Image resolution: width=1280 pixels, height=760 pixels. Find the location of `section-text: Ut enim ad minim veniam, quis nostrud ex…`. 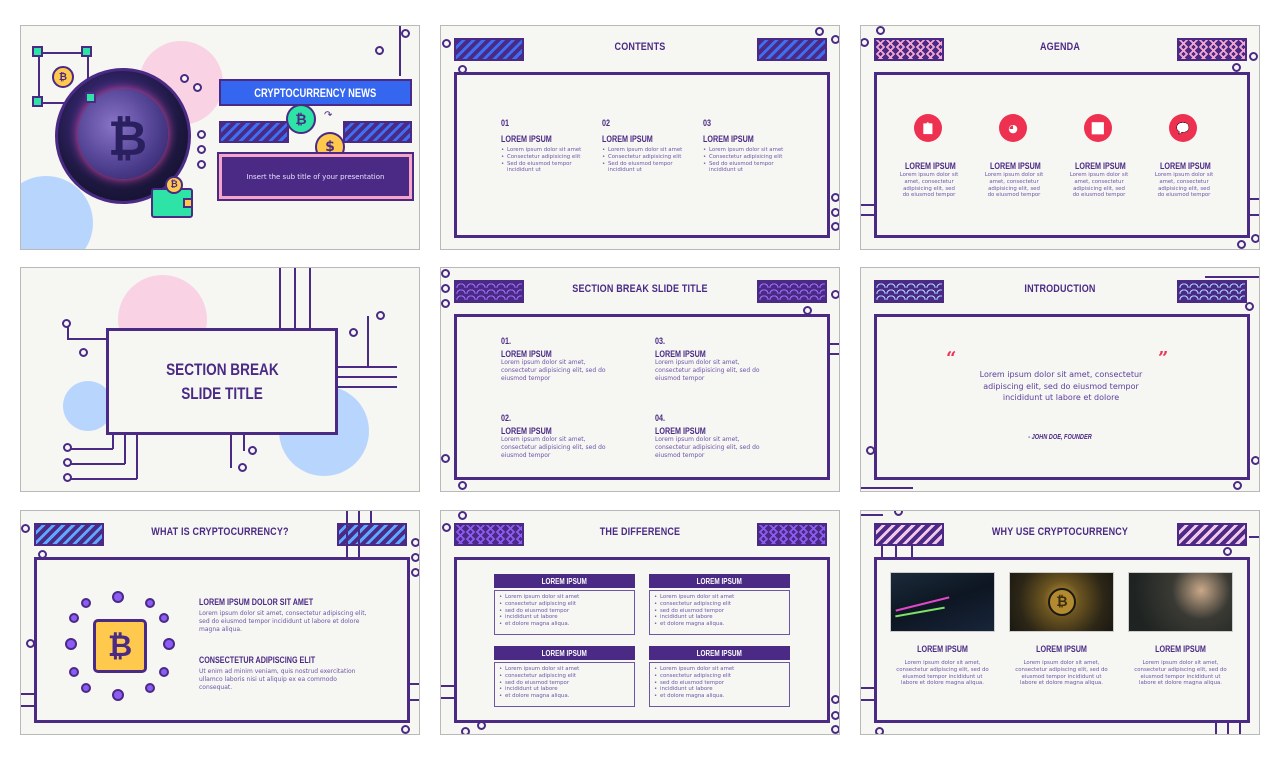

section-text: Ut enim ad minim veniam, quis nostrud ex… is located at coordinates (277, 679).